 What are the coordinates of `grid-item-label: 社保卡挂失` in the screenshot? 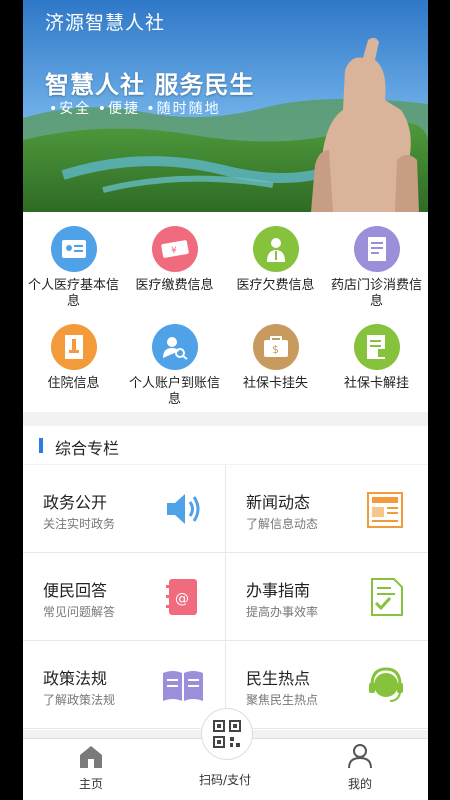 It's located at (275, 383).